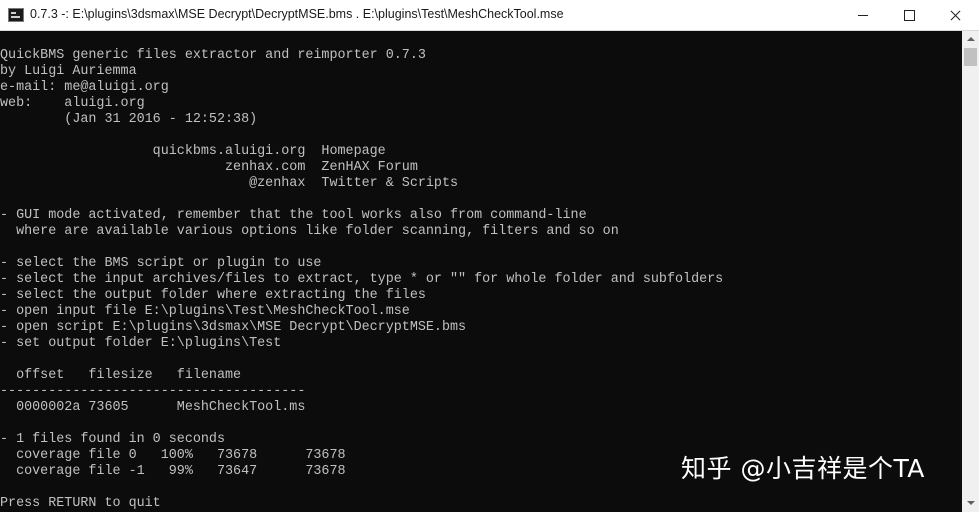 The width and height of the screenshot is (979, 512). I want to click on console-line: web: aluigi.org, so click(72, 103).